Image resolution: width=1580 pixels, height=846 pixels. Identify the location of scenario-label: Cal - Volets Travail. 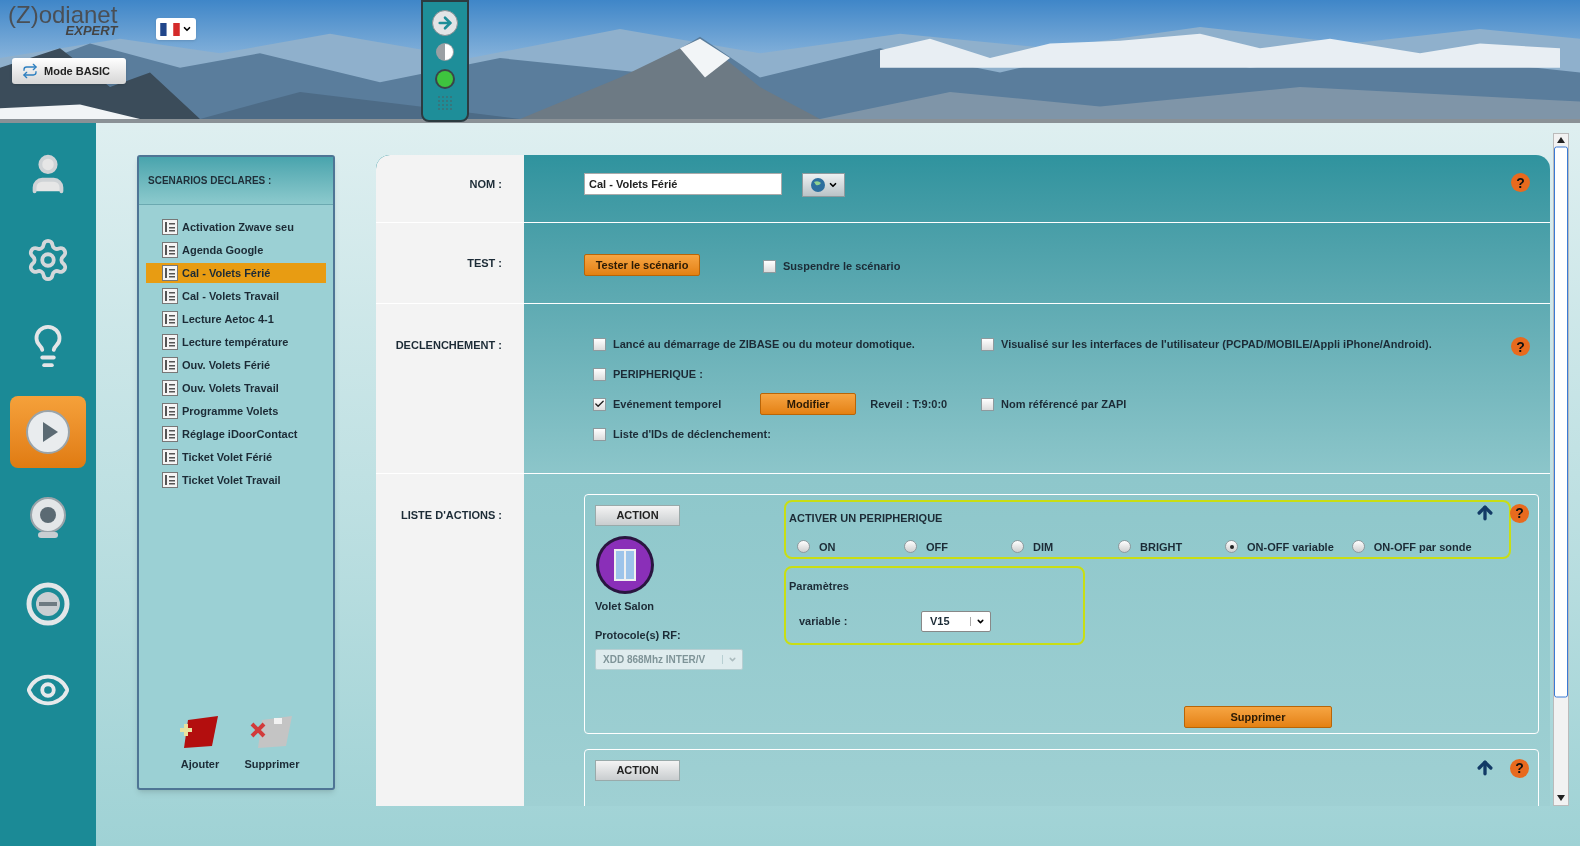
(230, 296).